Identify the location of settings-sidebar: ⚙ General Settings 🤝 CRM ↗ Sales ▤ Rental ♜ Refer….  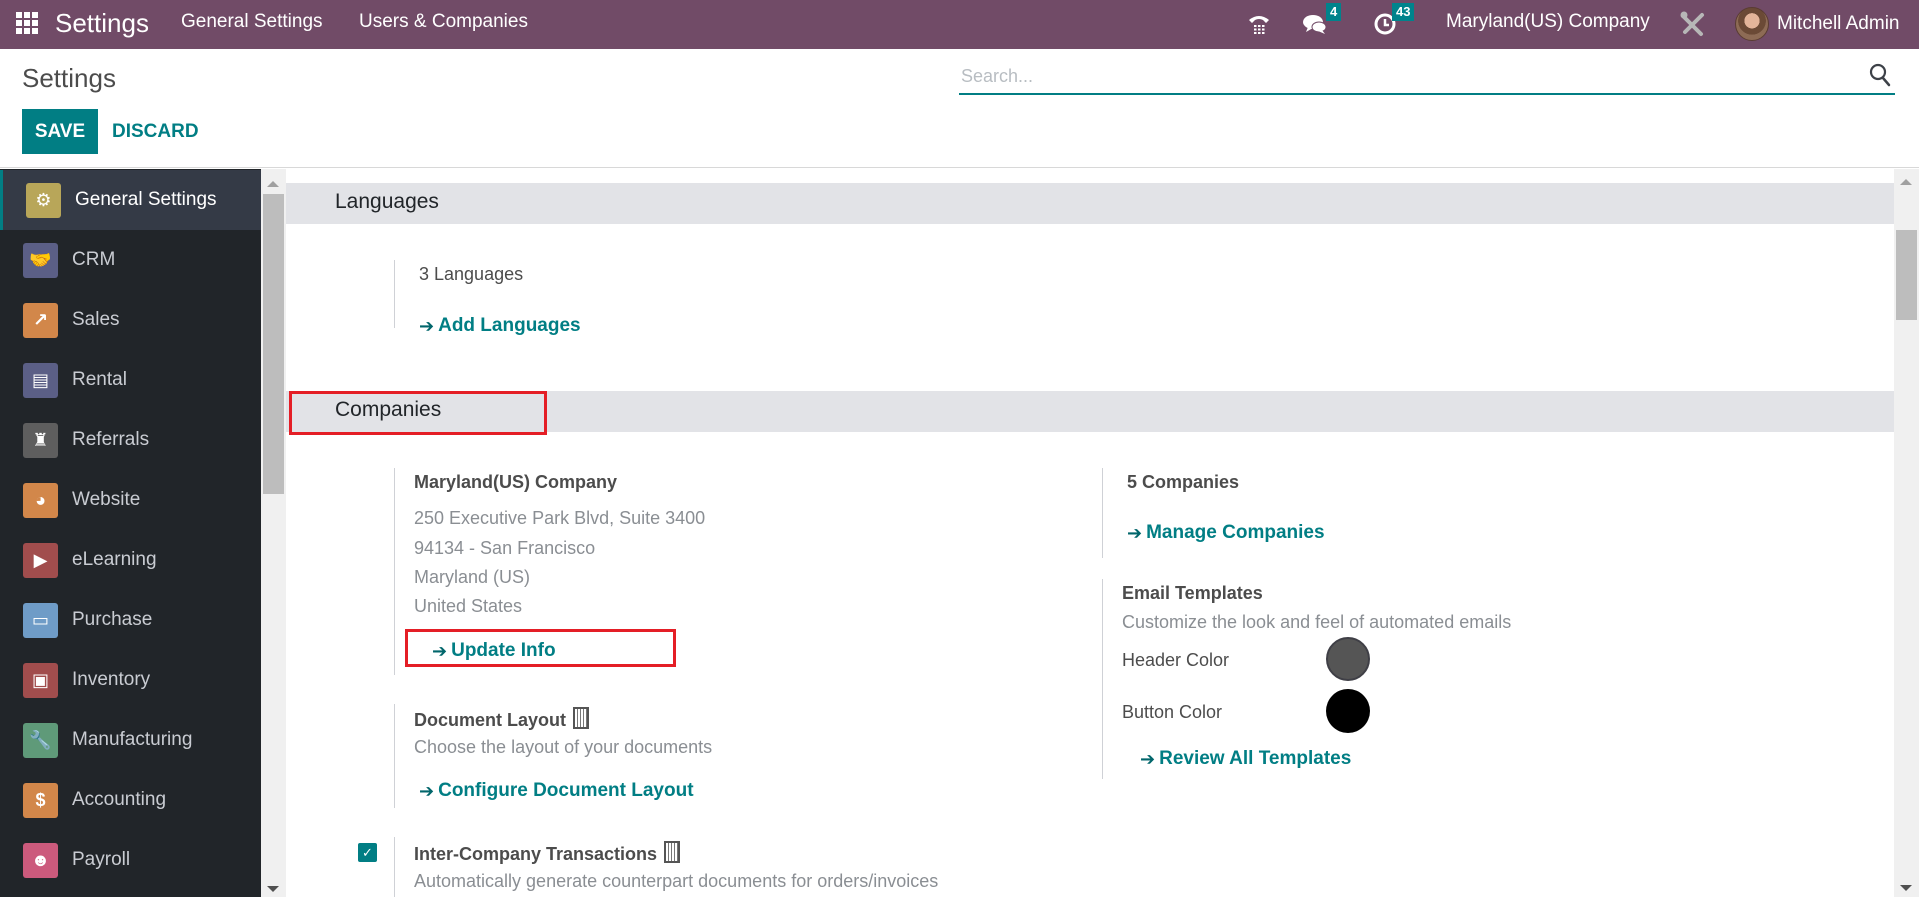
(130, 533).